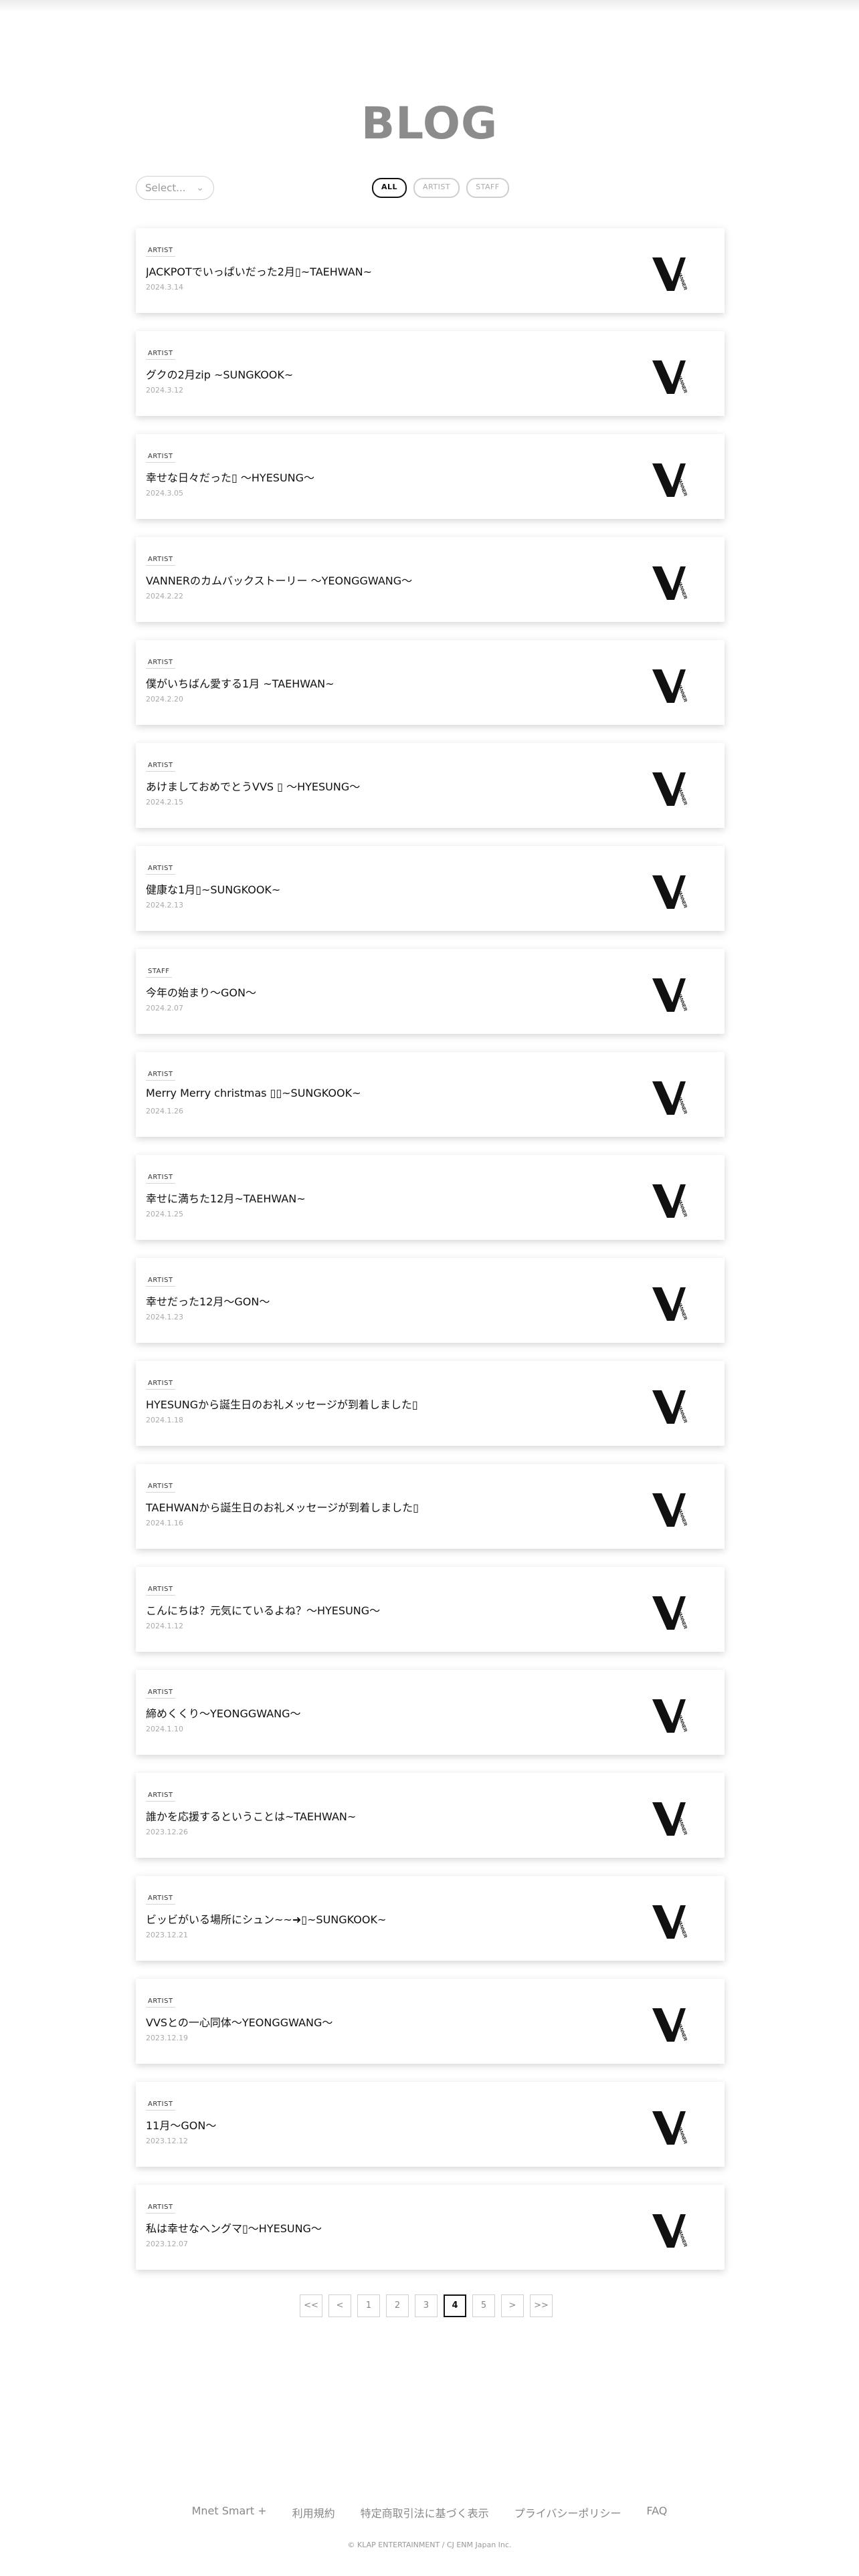  I want to click on post-date: 2023.12.19, so click(167, 2038).